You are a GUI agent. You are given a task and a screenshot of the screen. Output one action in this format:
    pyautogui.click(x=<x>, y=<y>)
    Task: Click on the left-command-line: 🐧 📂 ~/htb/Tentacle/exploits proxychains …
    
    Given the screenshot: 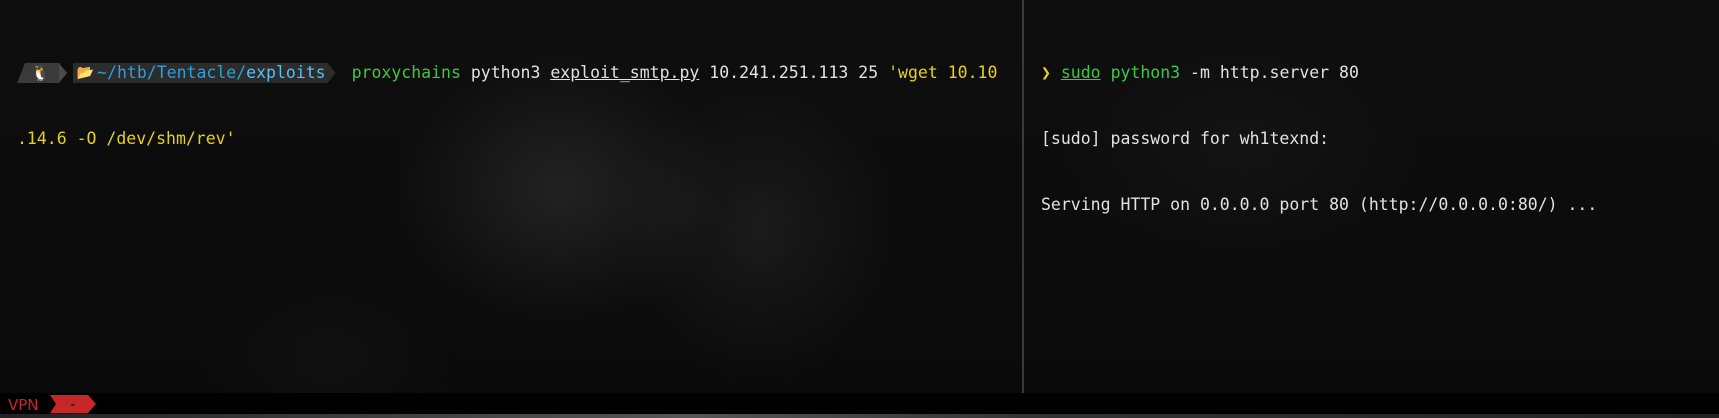 What is the action you would take?
    pyautogui.click(x=519, y=73)
    